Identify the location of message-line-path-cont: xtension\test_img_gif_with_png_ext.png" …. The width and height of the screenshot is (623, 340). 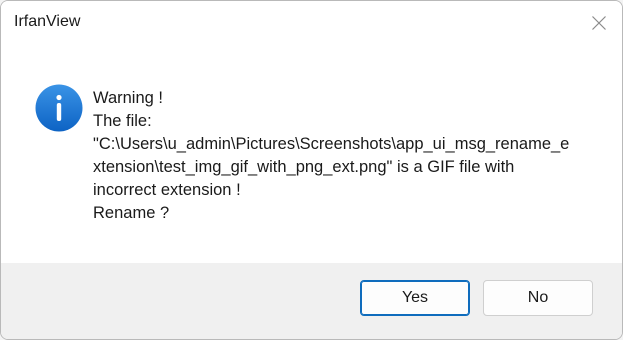
(304, 167).